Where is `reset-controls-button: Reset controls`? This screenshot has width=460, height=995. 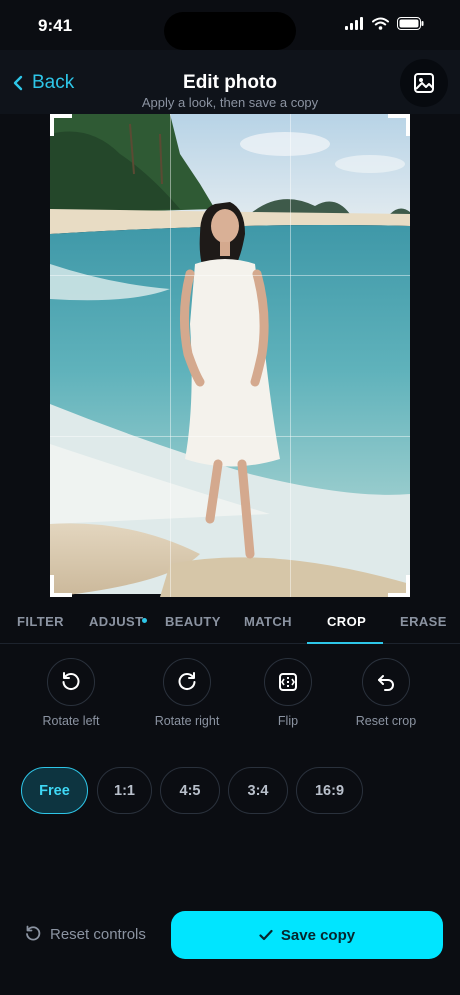
reset-controls-button: Reset controls is located at coordinates (85, 934).